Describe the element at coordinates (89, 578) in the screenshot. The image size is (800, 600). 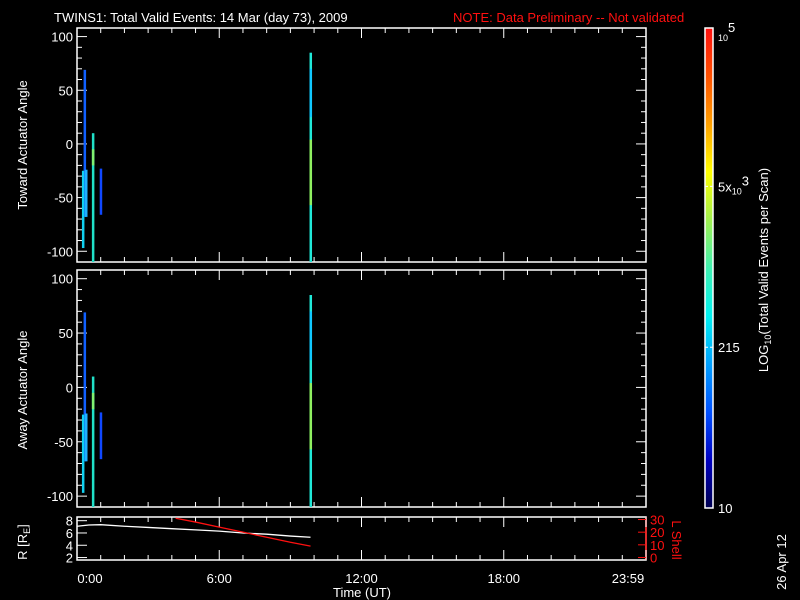
I see `x-tick-label: 0:00` at that location.